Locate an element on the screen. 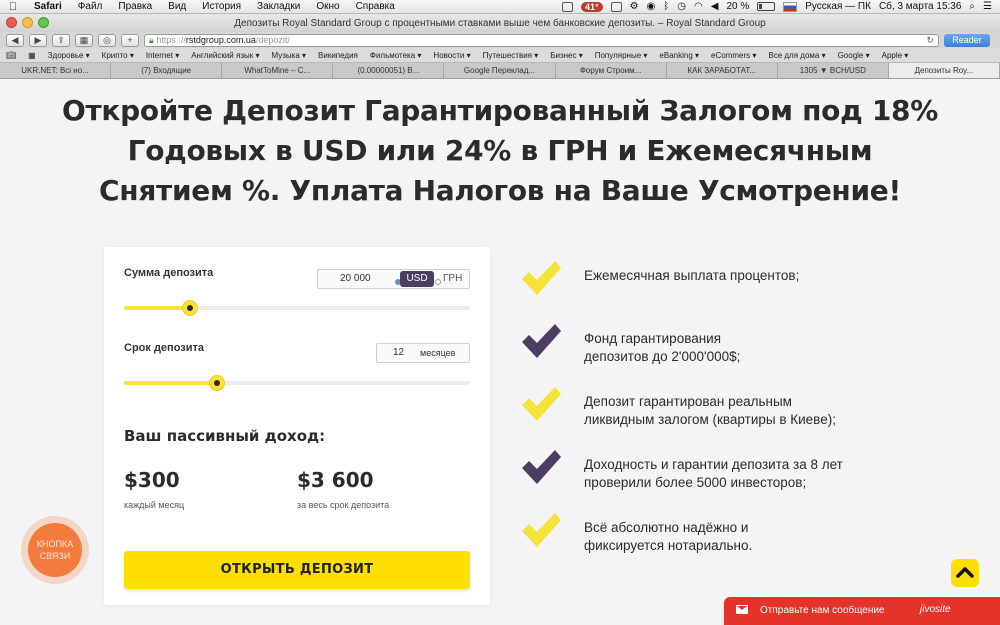 This screenshot has width=1000, height=625. extension-icon: ◎ is located at coordinates (107, 40).